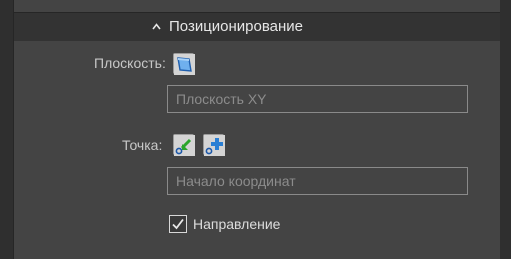  What do you see at coordinates (7, 129) in the screenshot?
I see `left-gutter` at bounding box center [7, 129].